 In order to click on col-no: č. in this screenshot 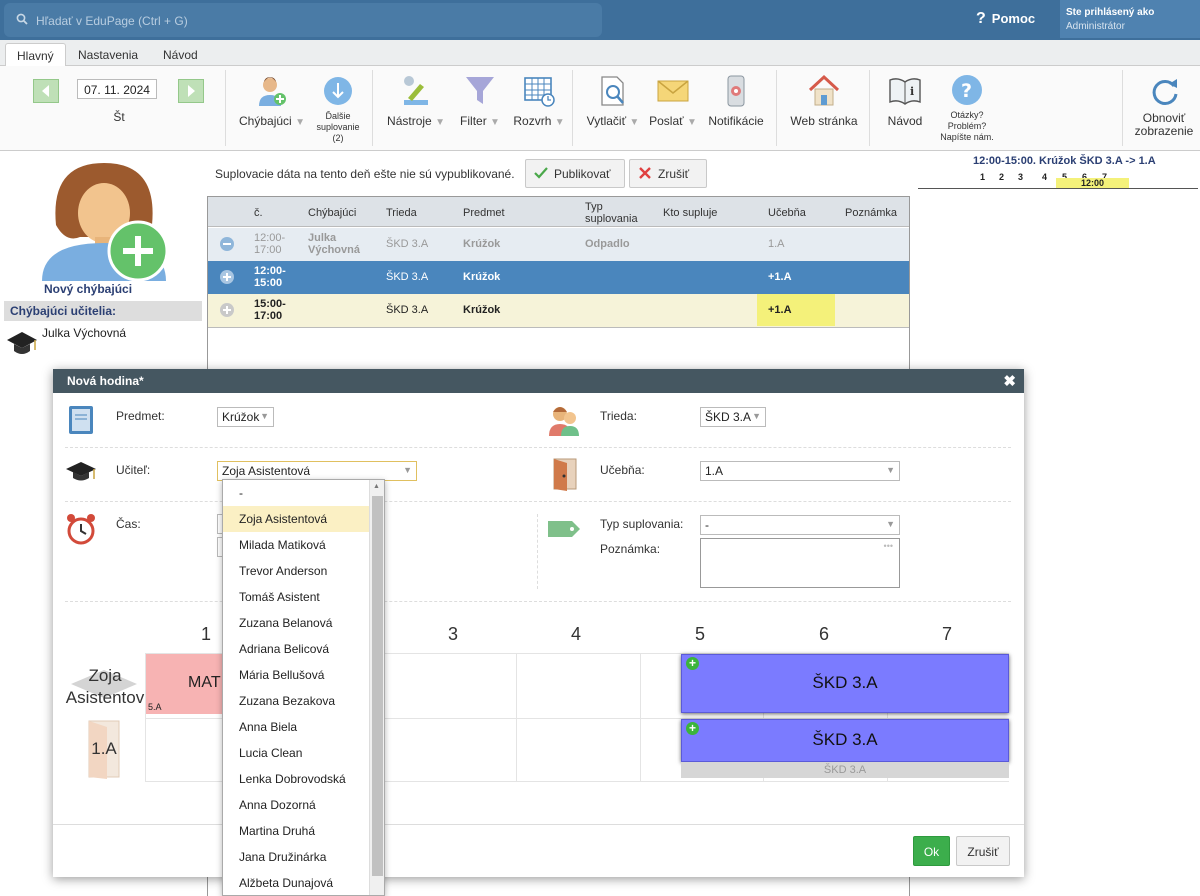, I will do `click(258, 213)`.